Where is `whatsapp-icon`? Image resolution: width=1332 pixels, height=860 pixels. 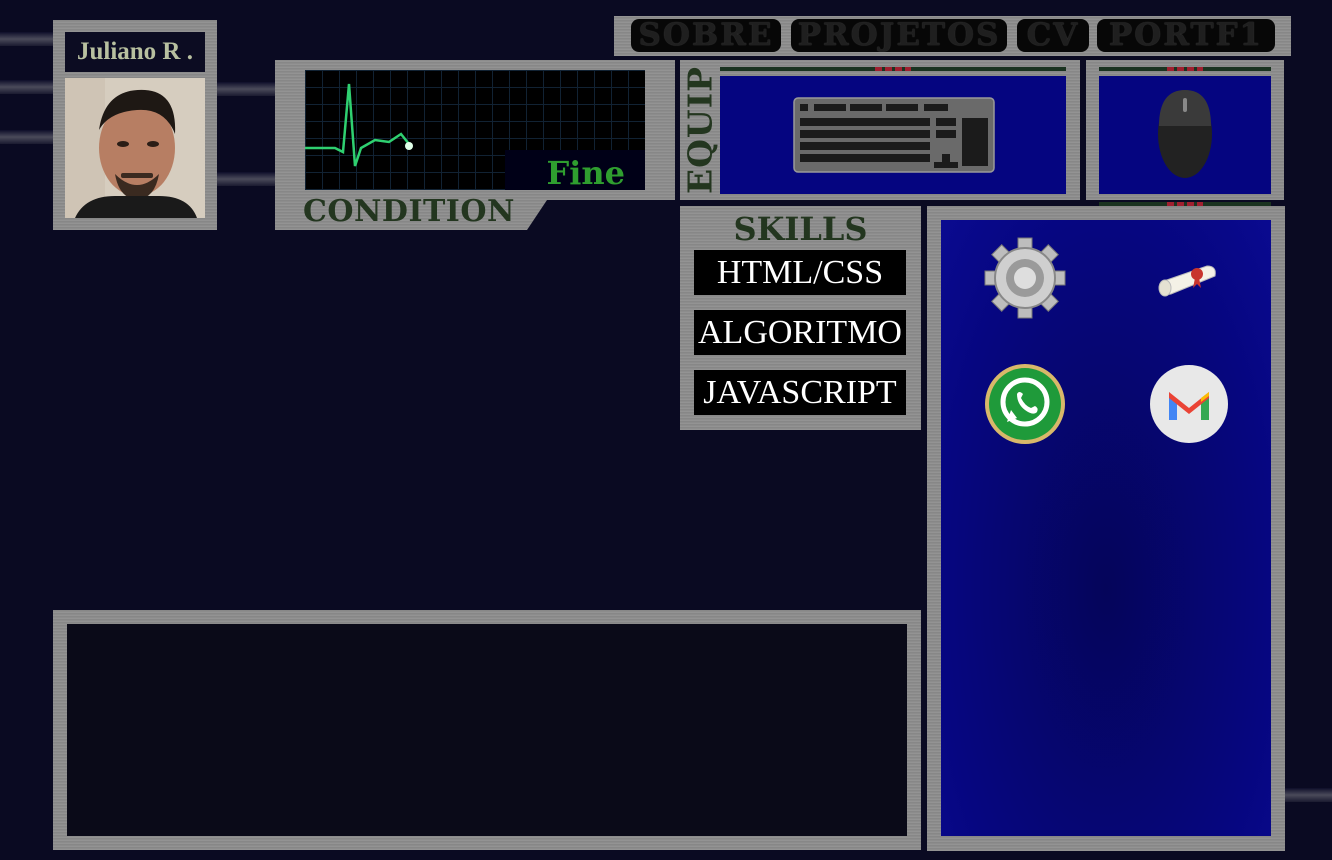 whatsapp-icon is located at coordinates (1025, 404).